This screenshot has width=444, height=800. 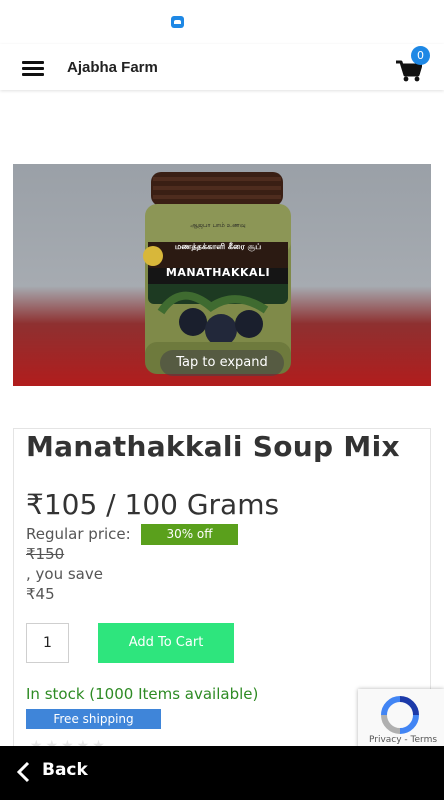 I want to click on cart-count-badge: 0, so click(x=420, y=55).